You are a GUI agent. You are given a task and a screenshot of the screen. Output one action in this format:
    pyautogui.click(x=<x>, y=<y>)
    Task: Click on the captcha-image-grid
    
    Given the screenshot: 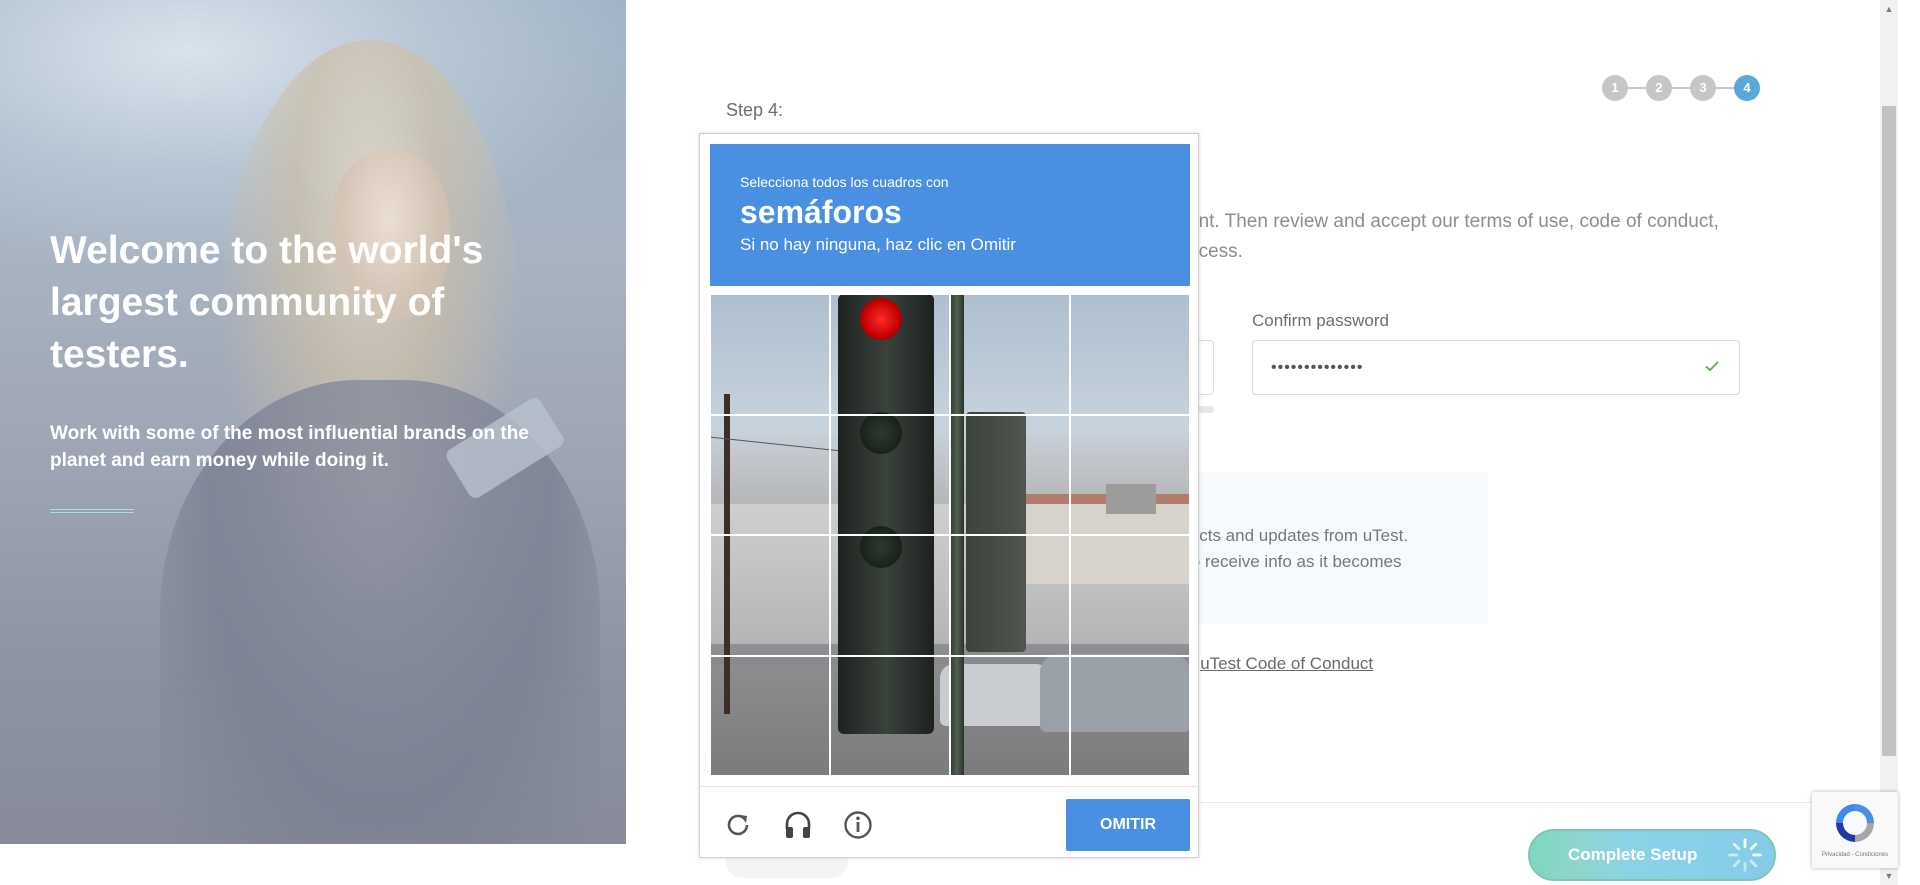 What is the action you would take?
    pyautogui.click(x=950, y=535)
    